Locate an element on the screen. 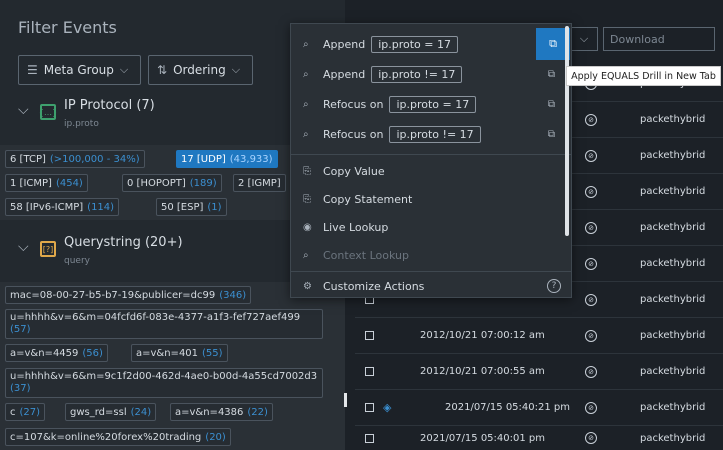 The image size is (723, 450). group-title: Querystring (20+) is located at coordinates (123, 242).